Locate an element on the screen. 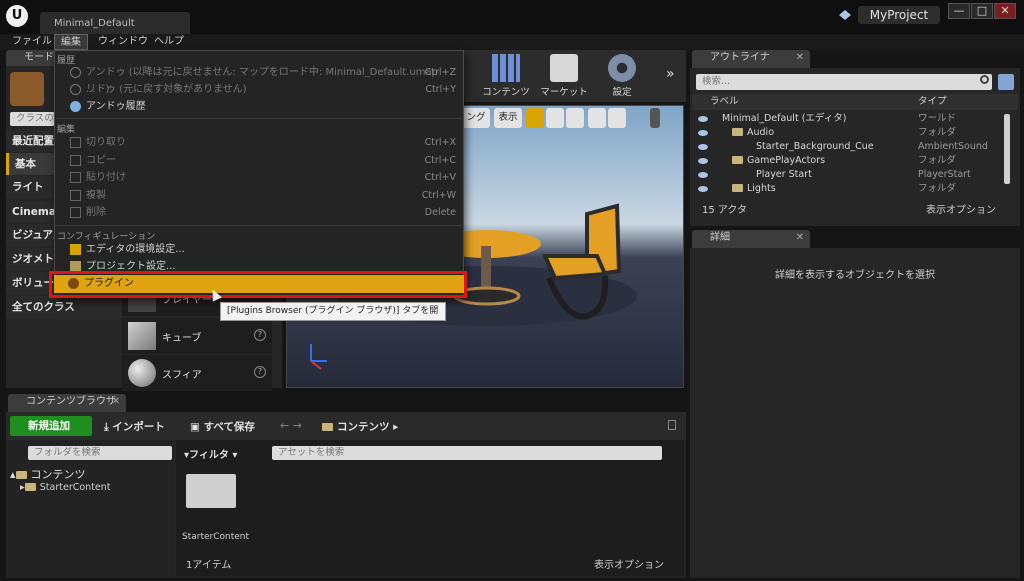 This screenshot has height=581, width=1024. outliner-row-audio: Audio フォルダ is located at coordinates (852, 133).